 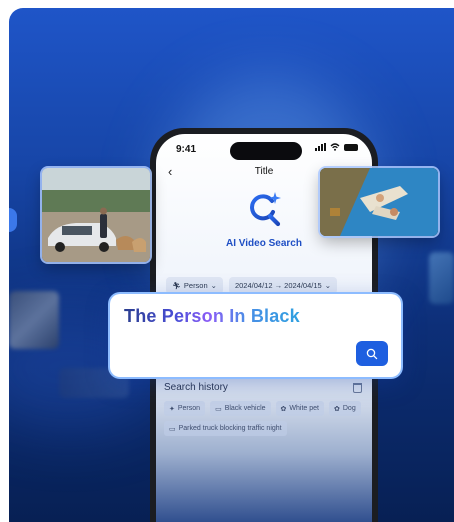 I want to click on carousel-indicator, so click(x=13, y=220).